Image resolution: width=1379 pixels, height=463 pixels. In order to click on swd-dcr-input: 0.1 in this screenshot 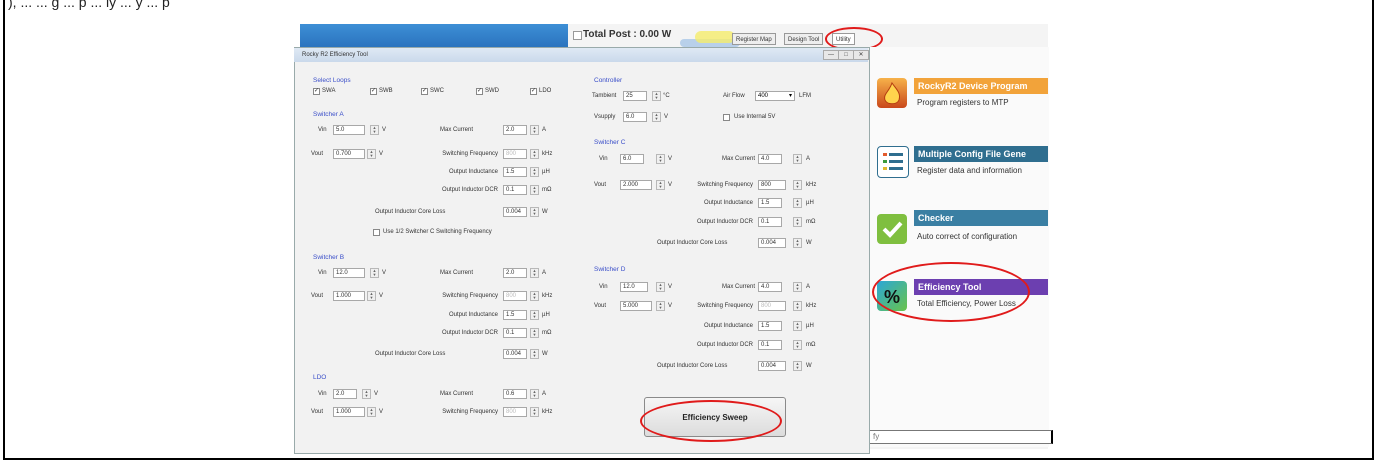, I will do `click(770, 345)`.